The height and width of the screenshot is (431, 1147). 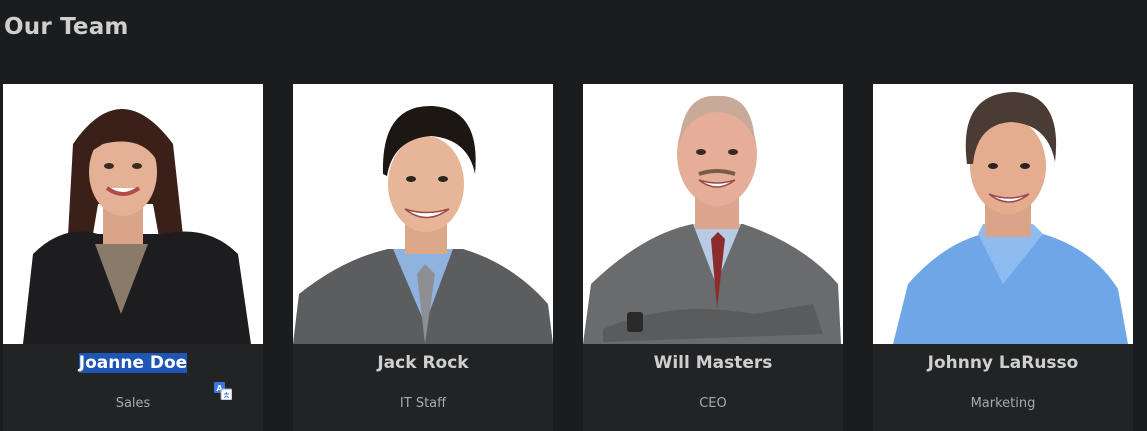 I want to click on member-name: Joanne Doe, so click(x=133, y=363).